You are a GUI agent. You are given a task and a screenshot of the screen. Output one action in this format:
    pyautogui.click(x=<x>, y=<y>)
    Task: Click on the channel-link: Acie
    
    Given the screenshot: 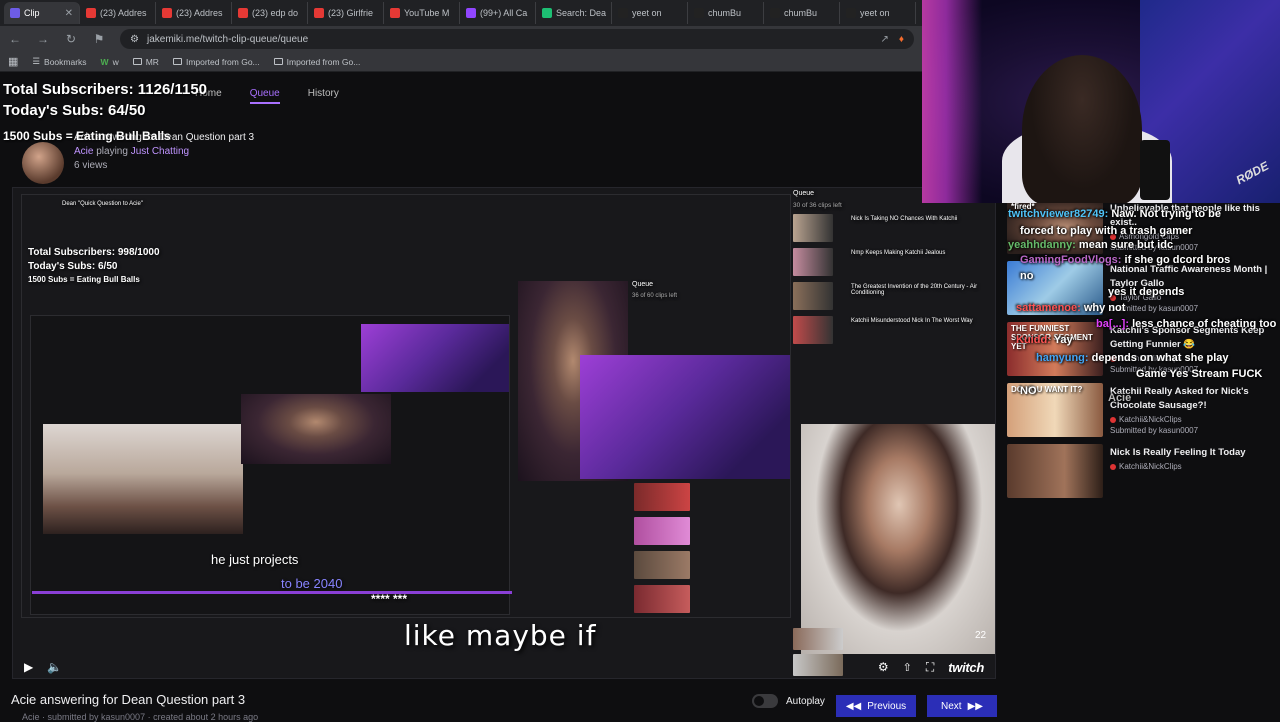 What is the action you would take?
    pyautogui.click(x=83, y=151)
    